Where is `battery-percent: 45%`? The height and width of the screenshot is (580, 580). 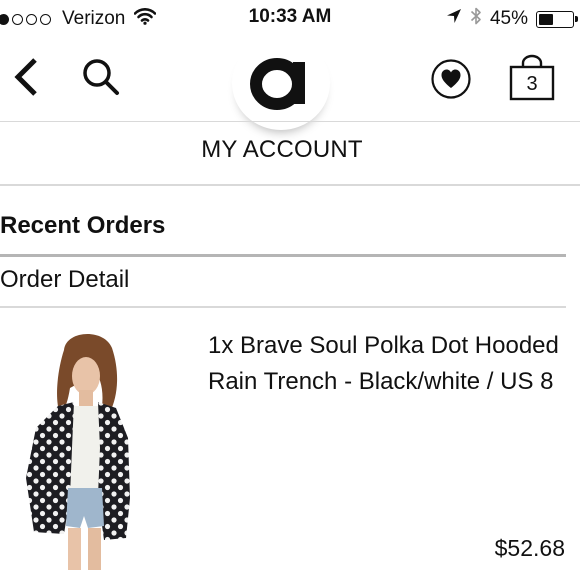 battery-percent: 45% is located at coordinates (508, 18).